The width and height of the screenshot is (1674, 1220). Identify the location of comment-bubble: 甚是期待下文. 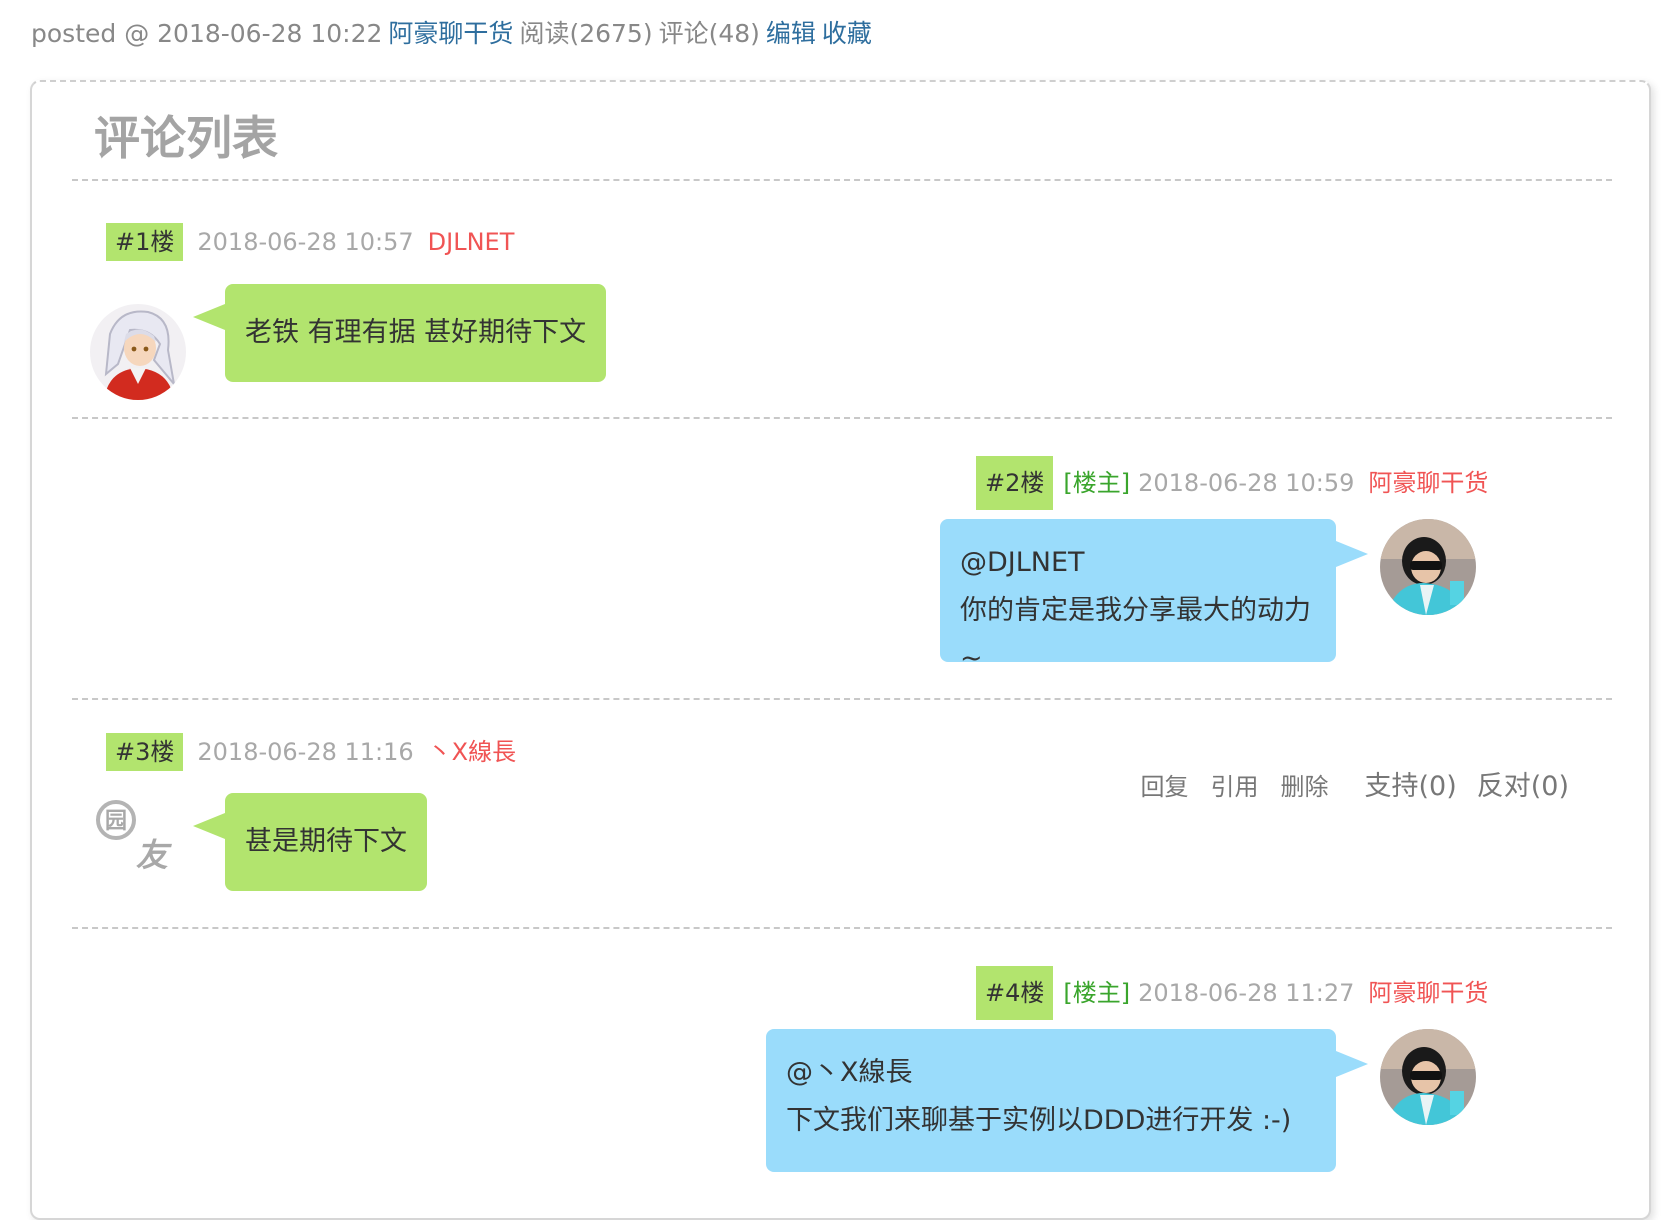
(310, 842).